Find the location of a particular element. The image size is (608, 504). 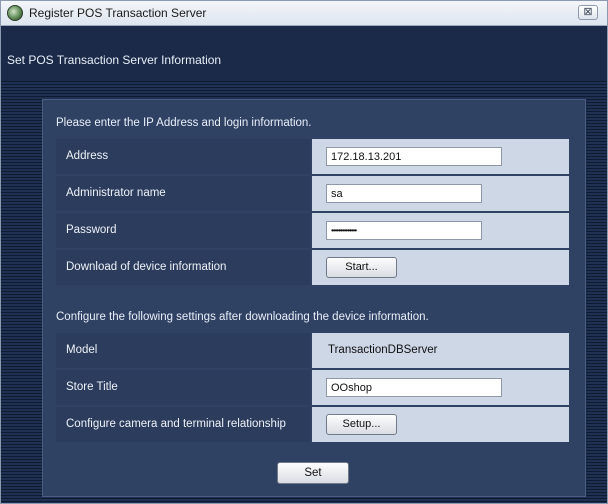

title-bar: Register POS Transaction Server ⊠ is located at coordinates (304, 13).